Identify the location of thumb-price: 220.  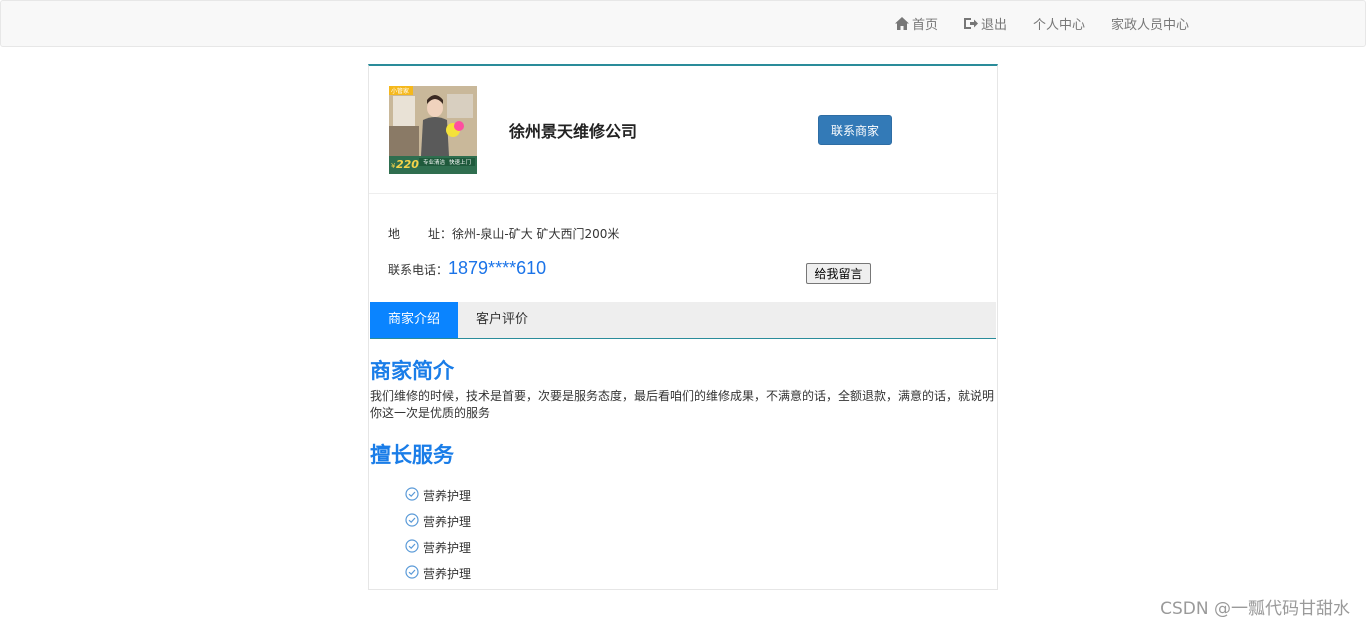
(407, 164).